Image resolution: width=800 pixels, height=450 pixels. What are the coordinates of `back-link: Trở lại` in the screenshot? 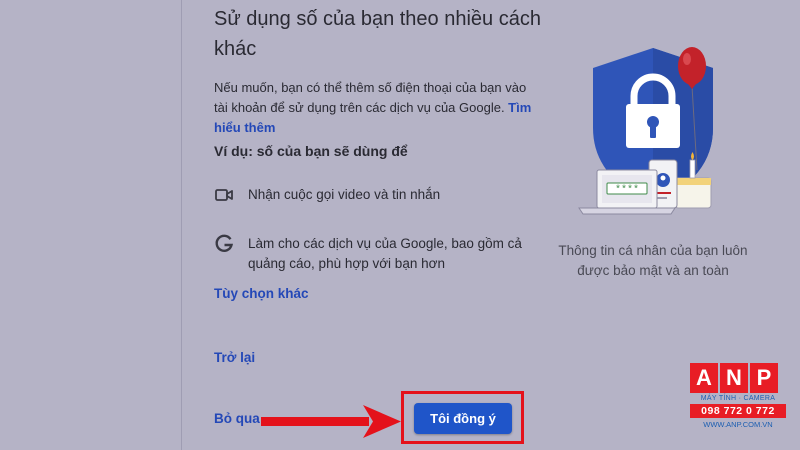 It's located at (234, 357).